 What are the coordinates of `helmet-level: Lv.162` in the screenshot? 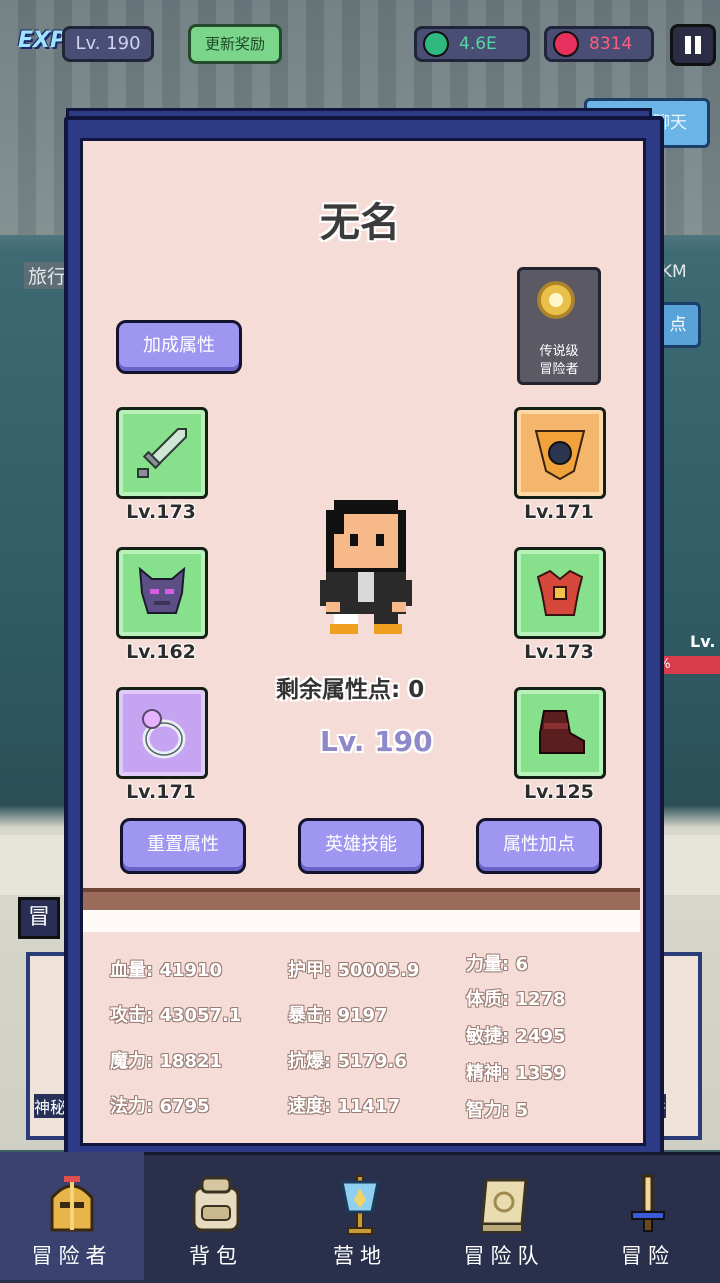 It's located at (161, 652).